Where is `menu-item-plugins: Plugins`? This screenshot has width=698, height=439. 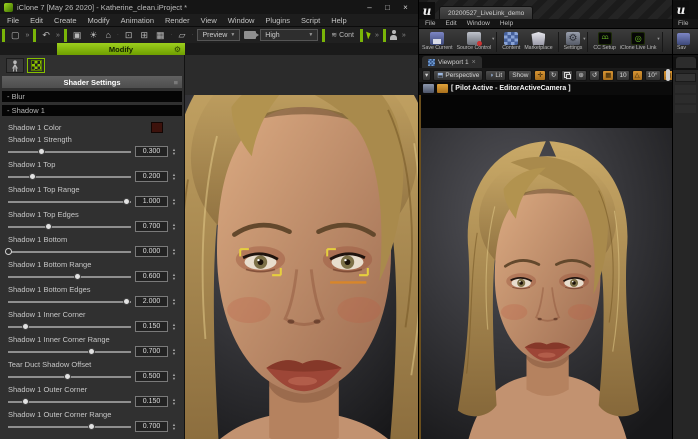 menu-item-plugins: Plugins is located at coordinates (277, 20).